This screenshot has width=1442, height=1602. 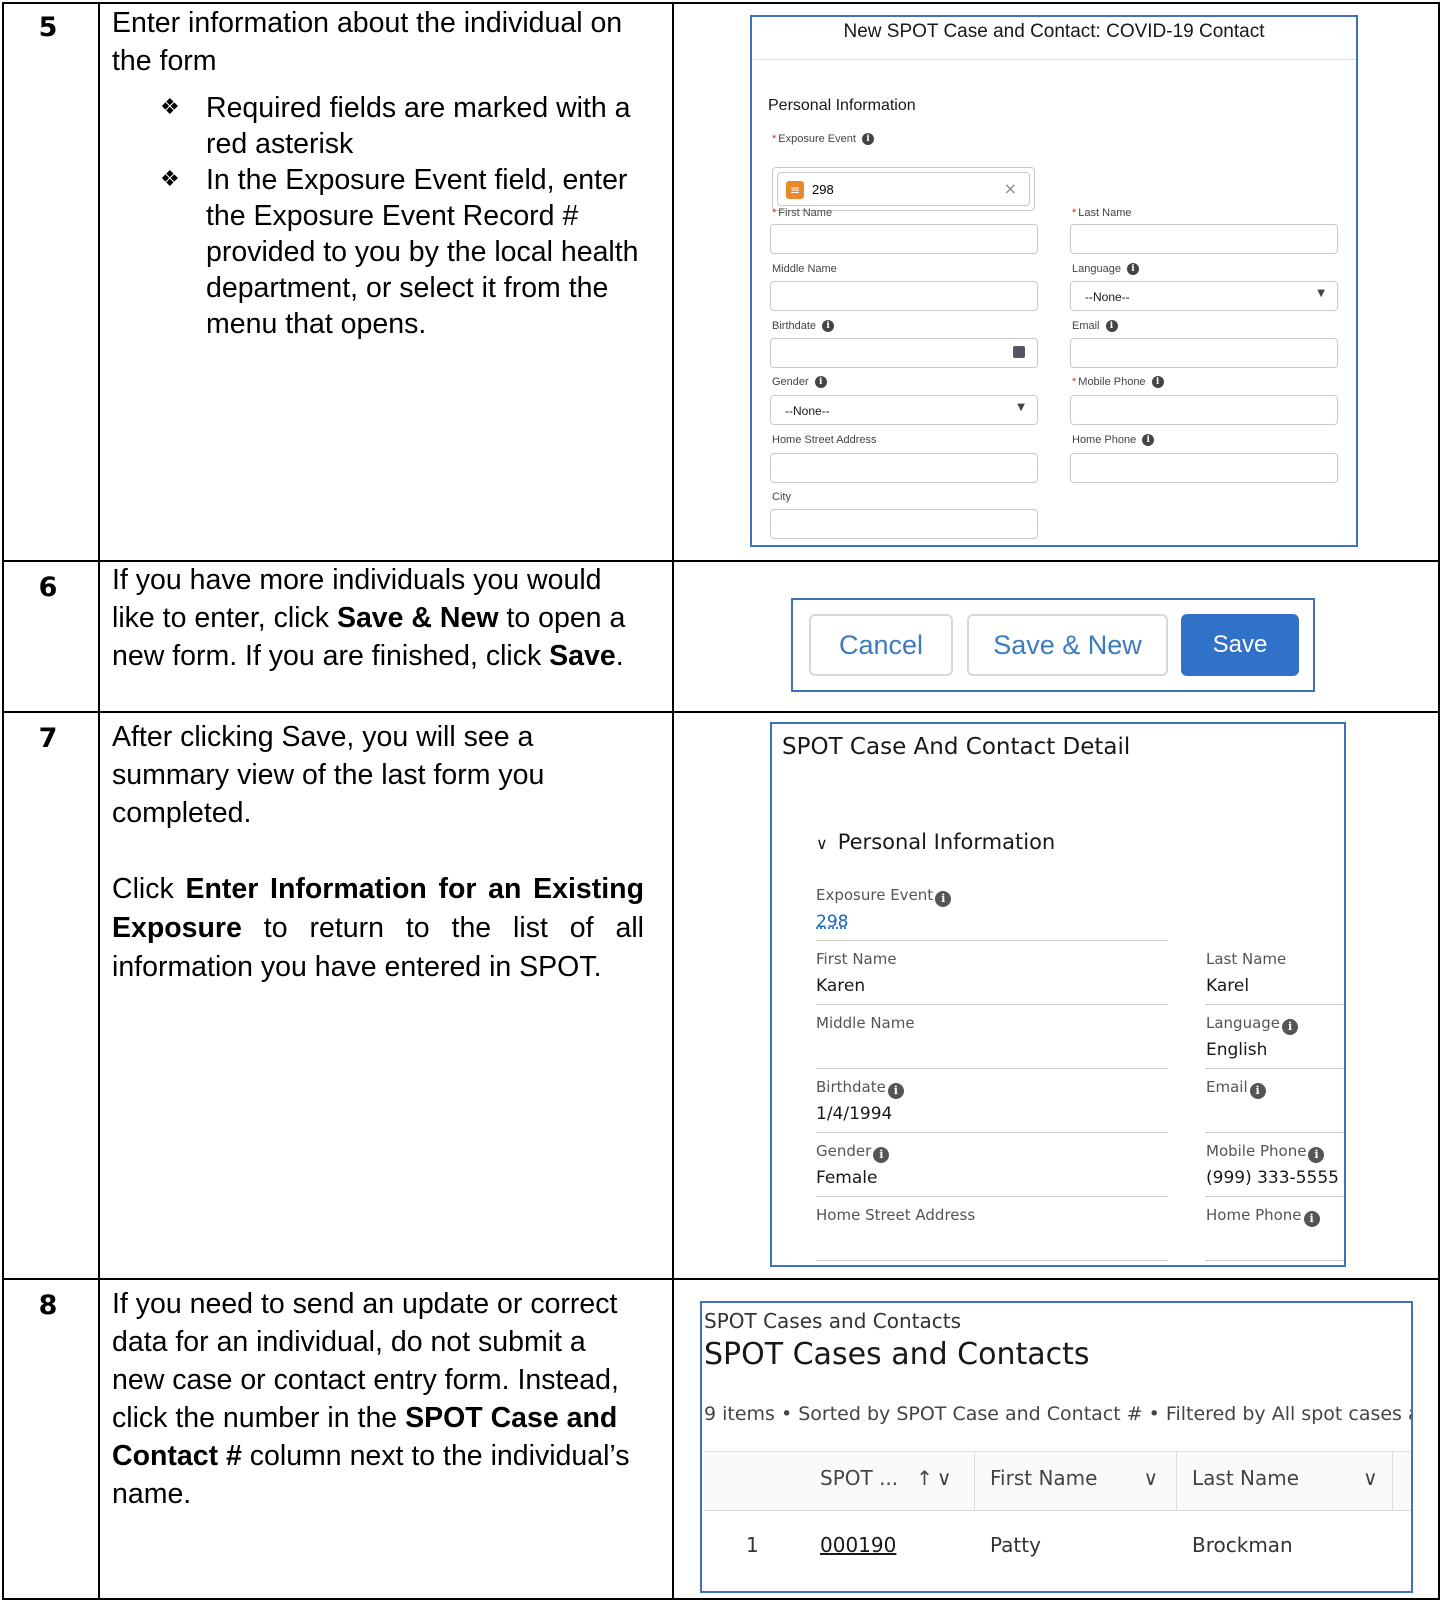 What do you see at coordinates (1057, 1548) in the screenshot?
I see `table-row: 1 000190 Patty Brockman` at bounding box center [1057, 1548].